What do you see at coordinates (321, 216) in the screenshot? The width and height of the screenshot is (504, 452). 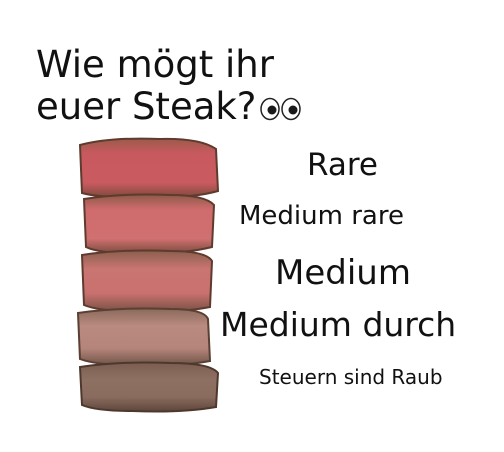 I see `level-medium-rare: Medium rare` at bounding box center [321, 216].